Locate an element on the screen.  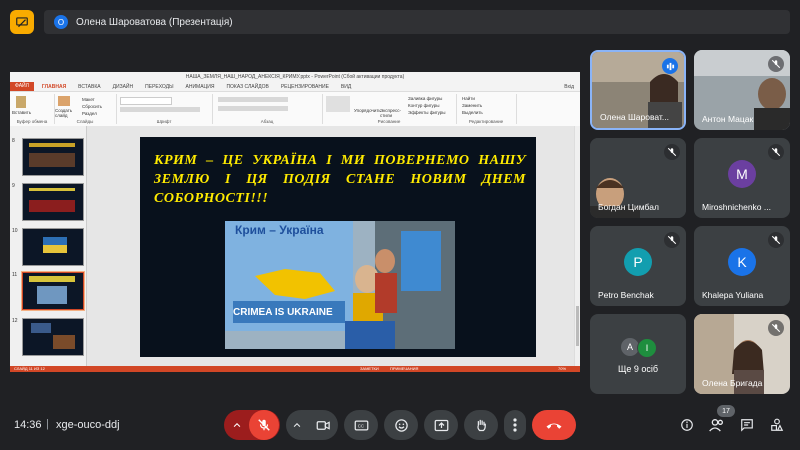
ribbon-layout: Макет is located at coordinates (88, 99).